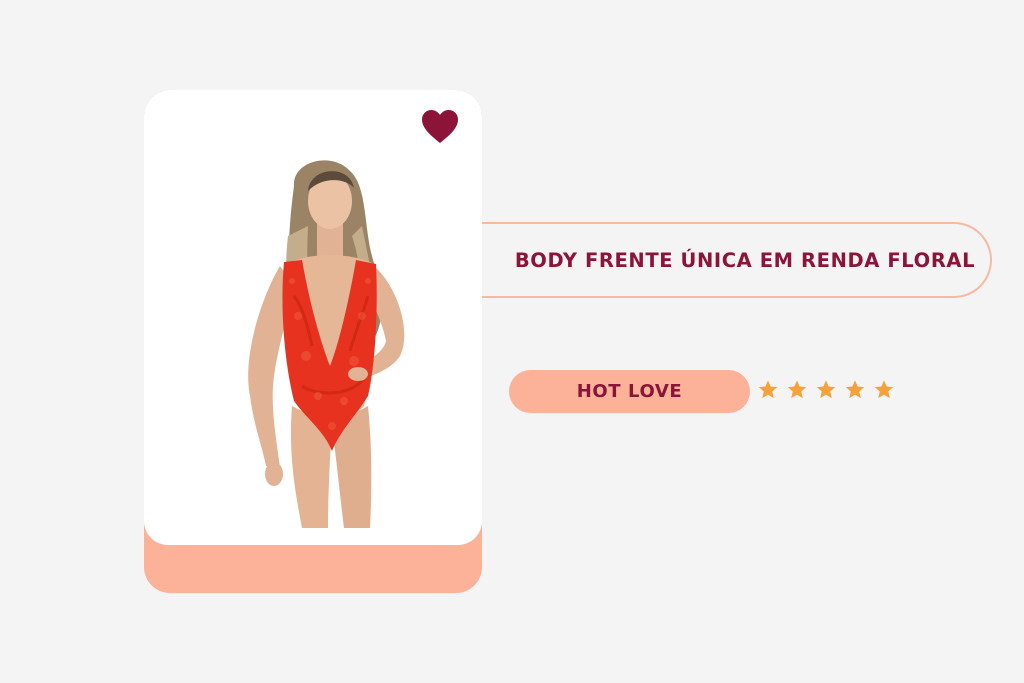  Describe the element at coordinates (745, 260) in the screenshot. I see `product-title: BODY FRENTE ÚNICA EM RENDA FLORAL` at that location.